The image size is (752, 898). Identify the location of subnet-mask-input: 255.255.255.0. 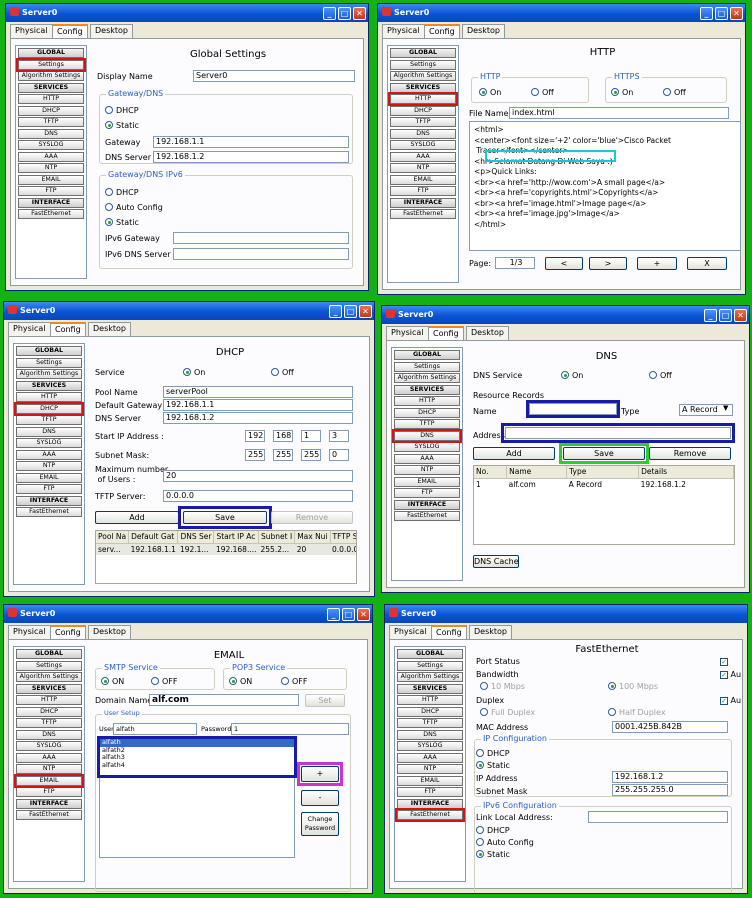
(670, 790).